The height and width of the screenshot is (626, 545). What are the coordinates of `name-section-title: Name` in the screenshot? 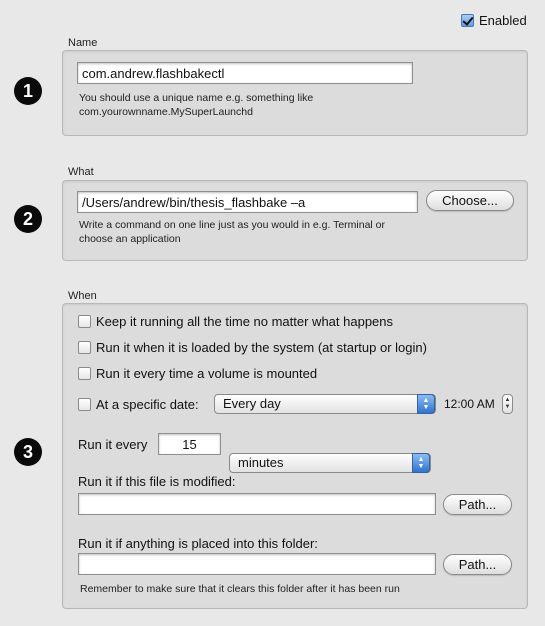 It's located at (83, 43).